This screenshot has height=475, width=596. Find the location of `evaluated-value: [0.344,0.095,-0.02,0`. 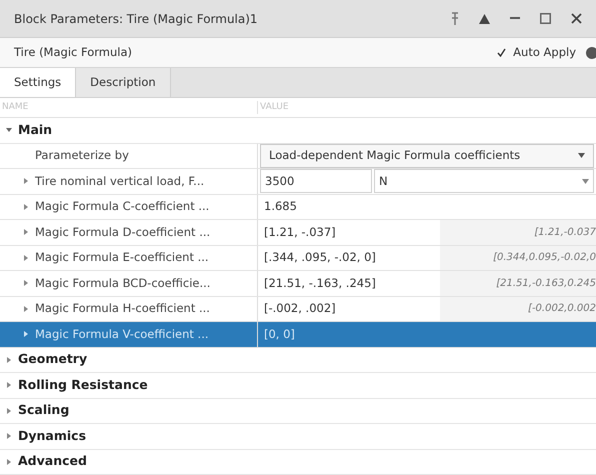

evaluated-value: [0.344,0.095,-0.02,0 is located at coordinates (544, 258).